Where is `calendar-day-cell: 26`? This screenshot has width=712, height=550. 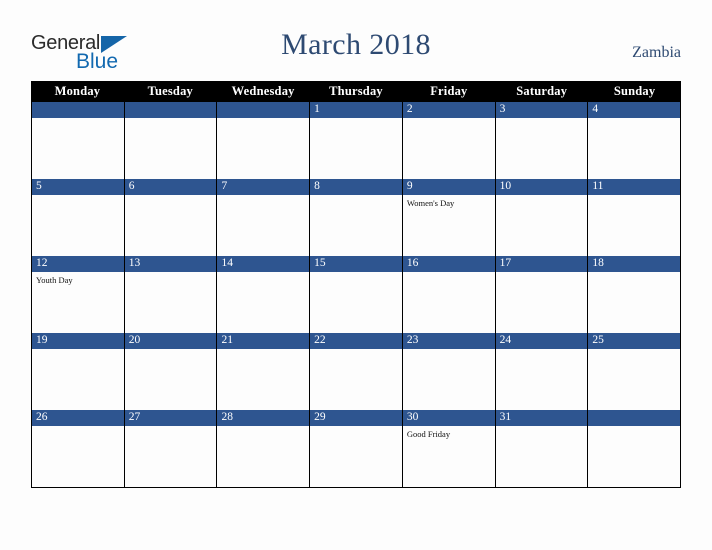
calendar-day-cell: 26 is located at coordinates (78, 448).